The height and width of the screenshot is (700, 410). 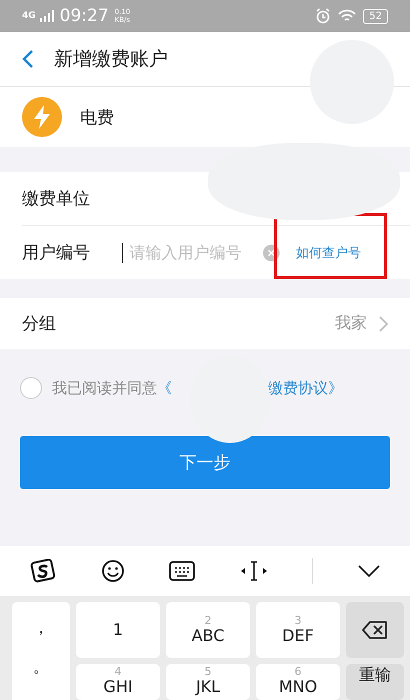 What do you see at coordinates (56, 253) in the screenshot?
I see `field-label: 用户编号` at bounding box center [56, 253].